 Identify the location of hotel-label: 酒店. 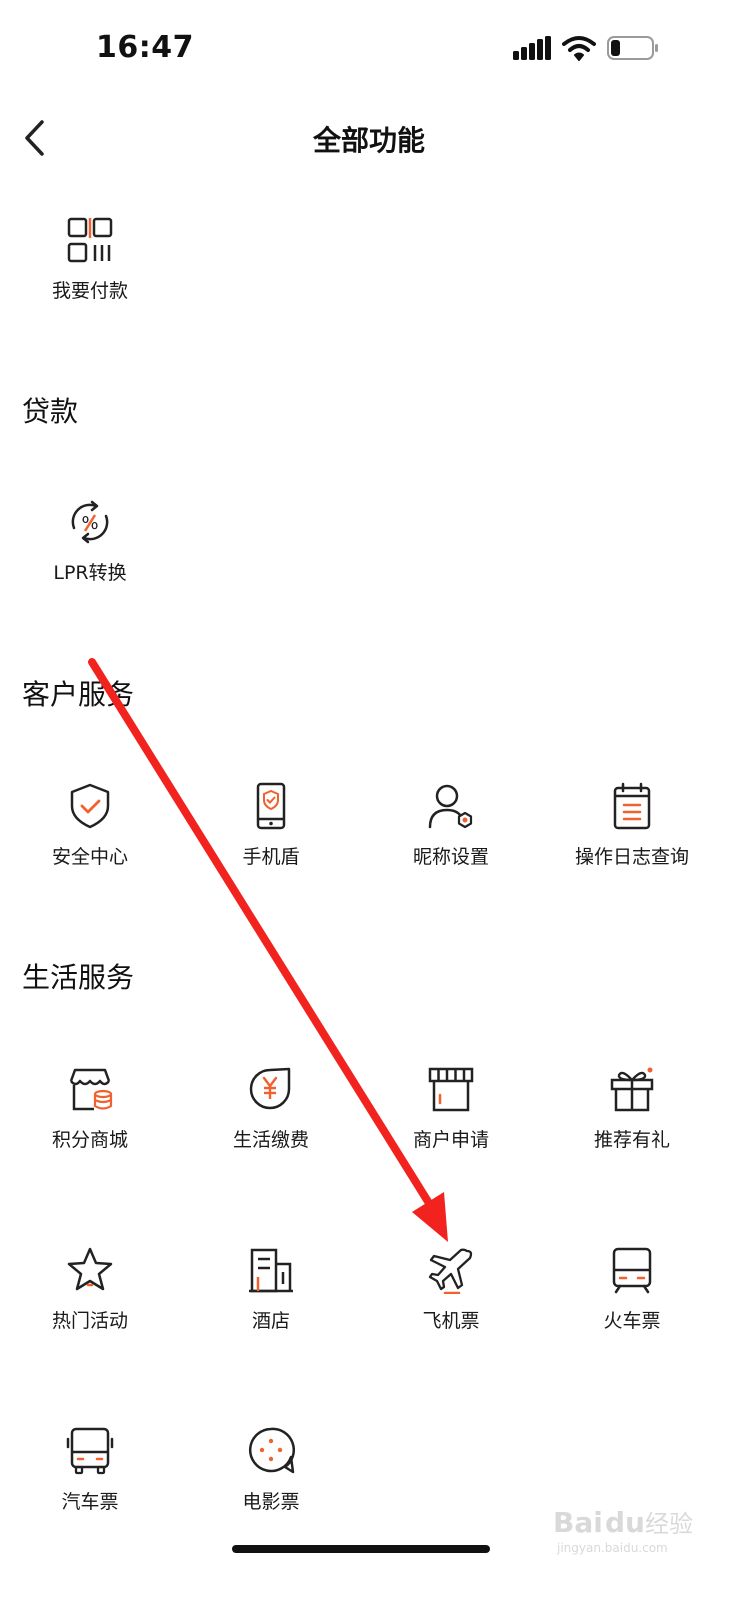
(270, 1321).